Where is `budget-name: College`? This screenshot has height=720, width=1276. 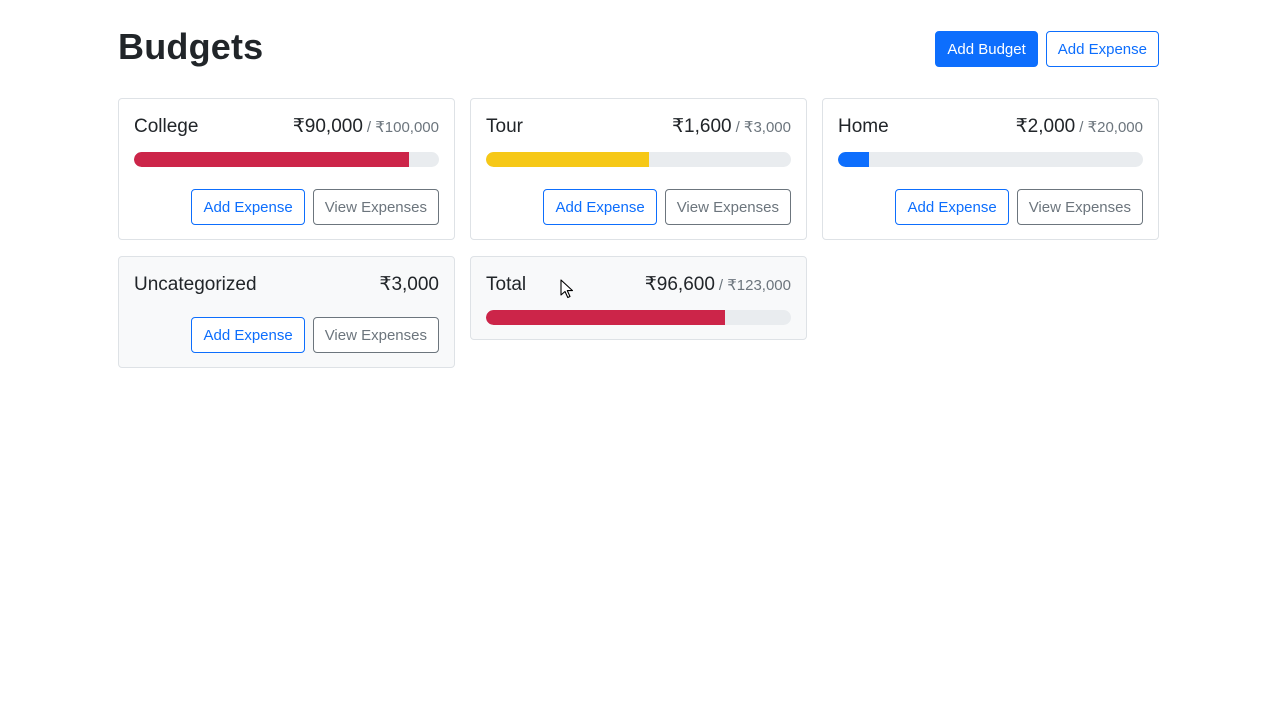
budget-name: College is located at coordinates (166, 126).